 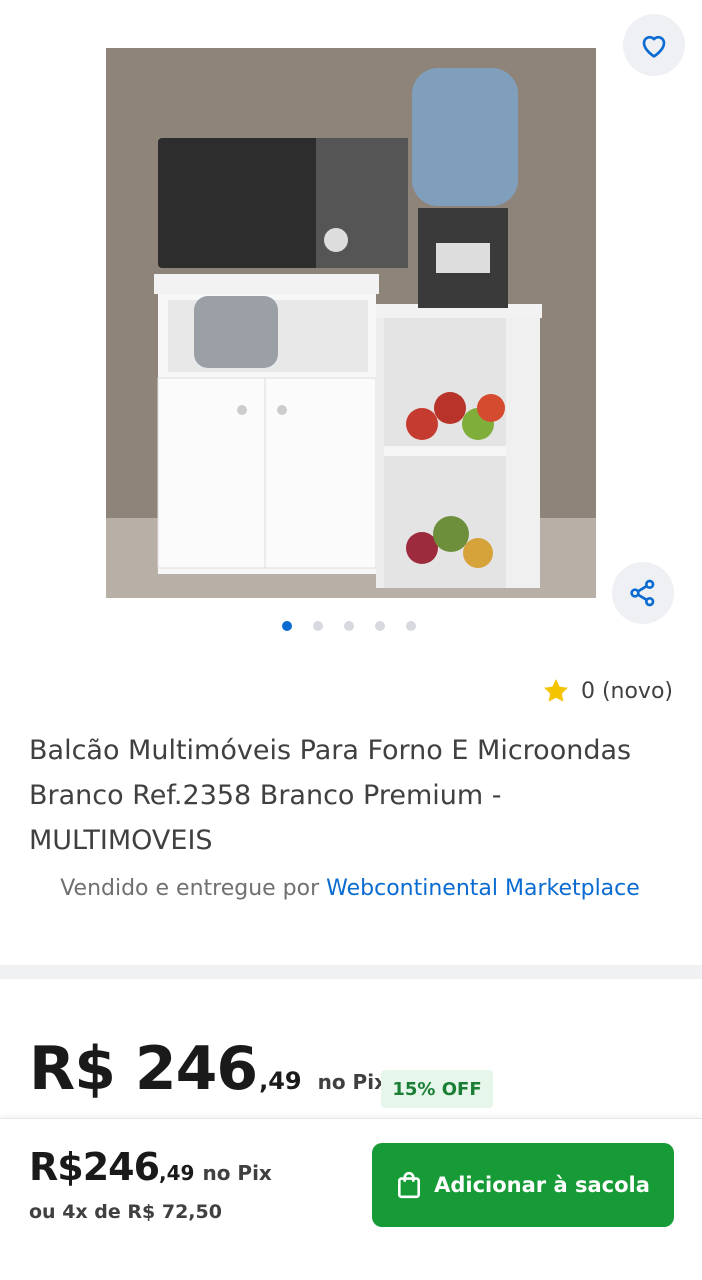 I want to click on heart-icon, so click(x=654, y=46).